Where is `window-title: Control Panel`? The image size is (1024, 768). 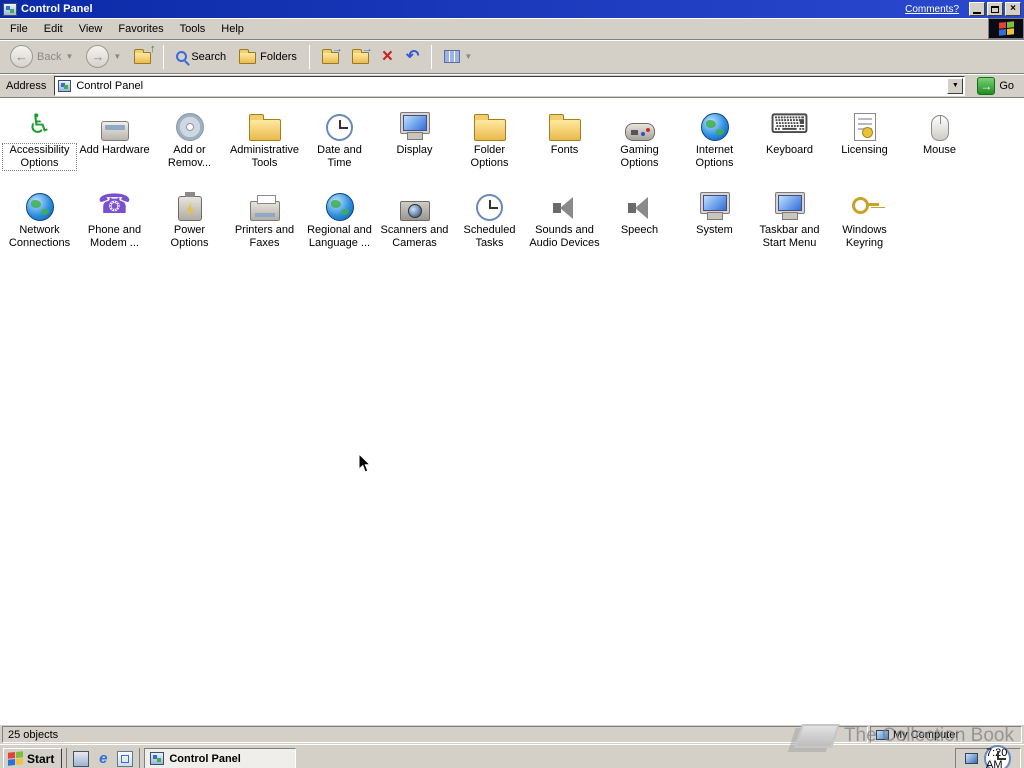
window-title: Control Panel is located at coordinates (57, 9).